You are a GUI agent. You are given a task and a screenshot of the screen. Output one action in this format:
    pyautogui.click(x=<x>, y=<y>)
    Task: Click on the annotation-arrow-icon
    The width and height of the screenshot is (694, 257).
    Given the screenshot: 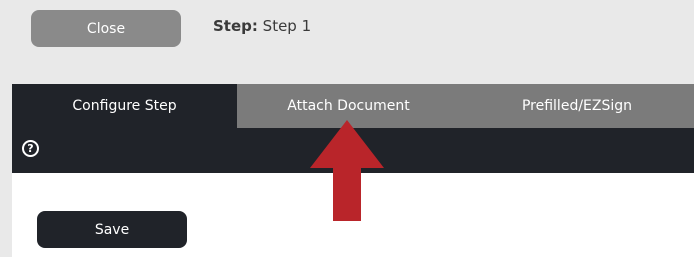 What is the action you would take?
    pyautogui.click(x=347, y=170)
    